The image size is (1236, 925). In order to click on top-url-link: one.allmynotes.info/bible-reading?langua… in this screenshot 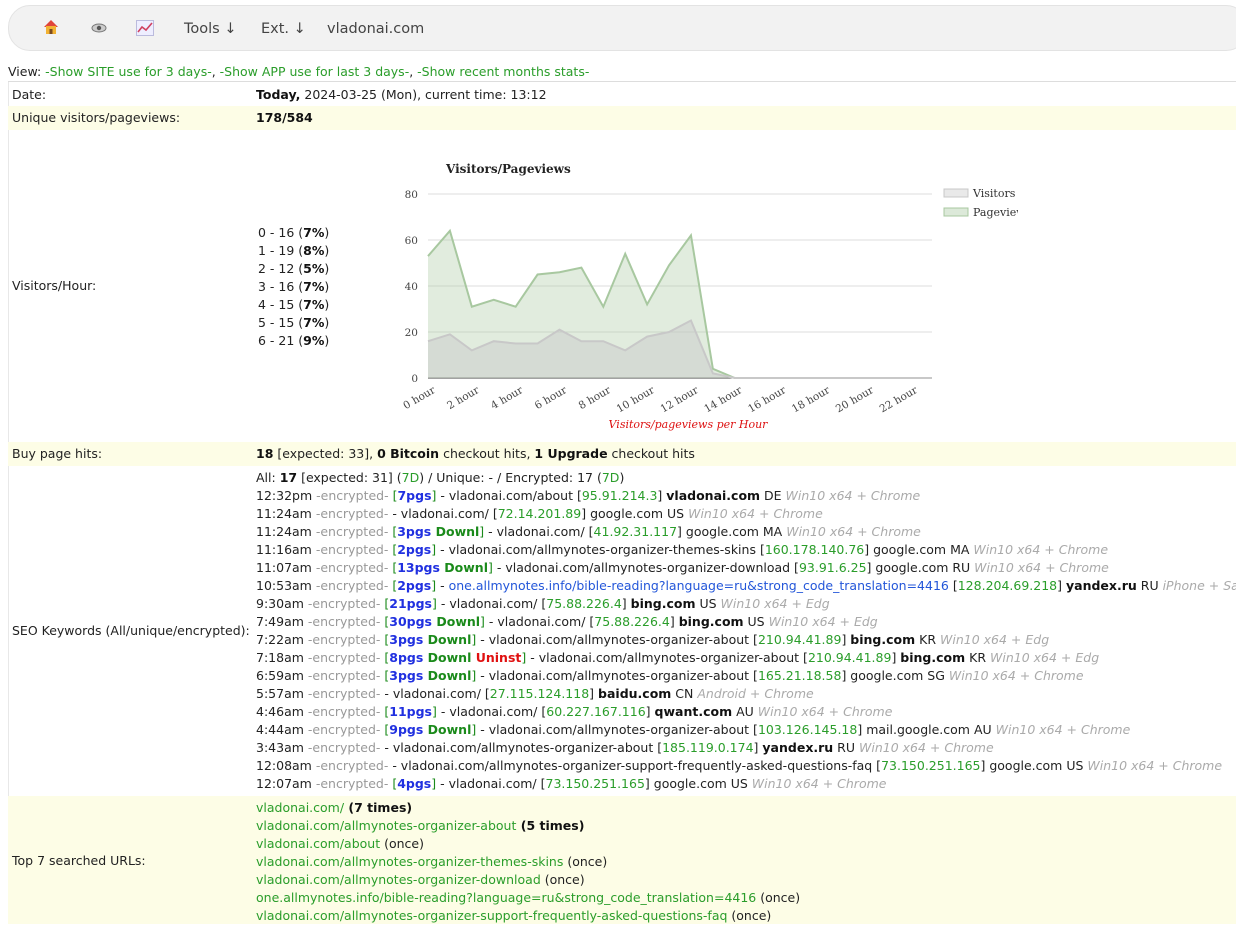, I will do `click(506, 897)`.